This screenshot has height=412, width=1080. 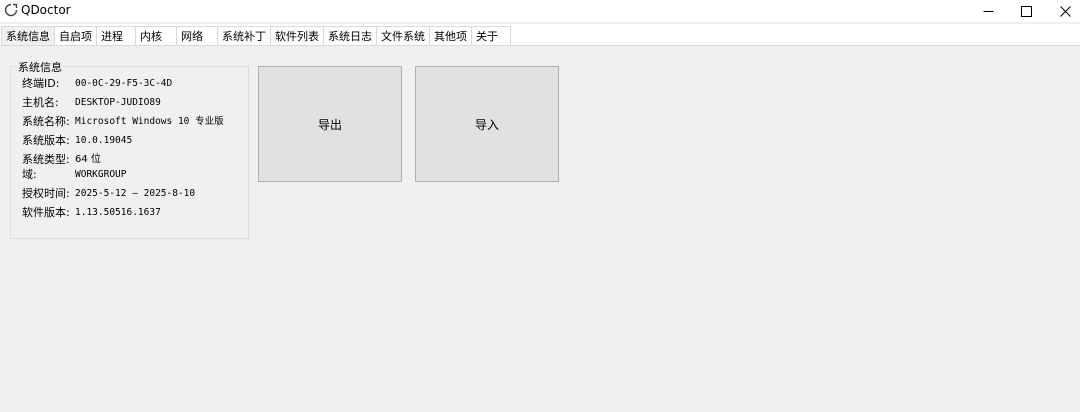 What do you see at coordinates (88, 159) in the screenshot?
I see `info-value: 64 位` at bounding box center [88, 159].